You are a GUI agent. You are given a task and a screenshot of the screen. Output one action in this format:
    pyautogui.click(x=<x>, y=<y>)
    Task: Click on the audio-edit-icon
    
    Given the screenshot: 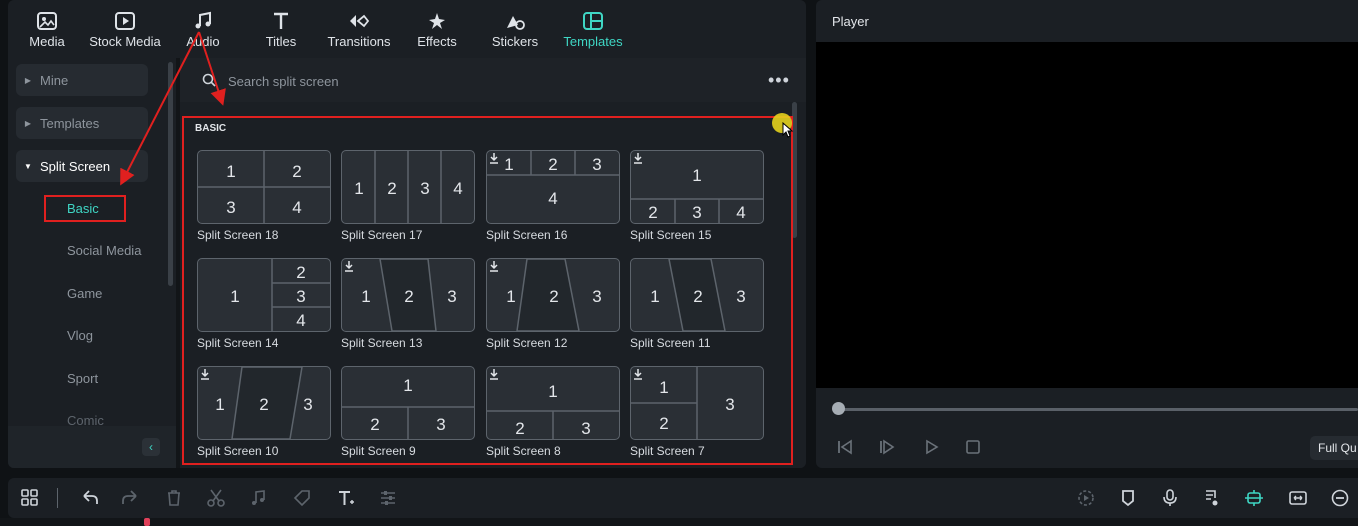 What is the action you would take?
    pyautogui.click(x=258, y=498)
    